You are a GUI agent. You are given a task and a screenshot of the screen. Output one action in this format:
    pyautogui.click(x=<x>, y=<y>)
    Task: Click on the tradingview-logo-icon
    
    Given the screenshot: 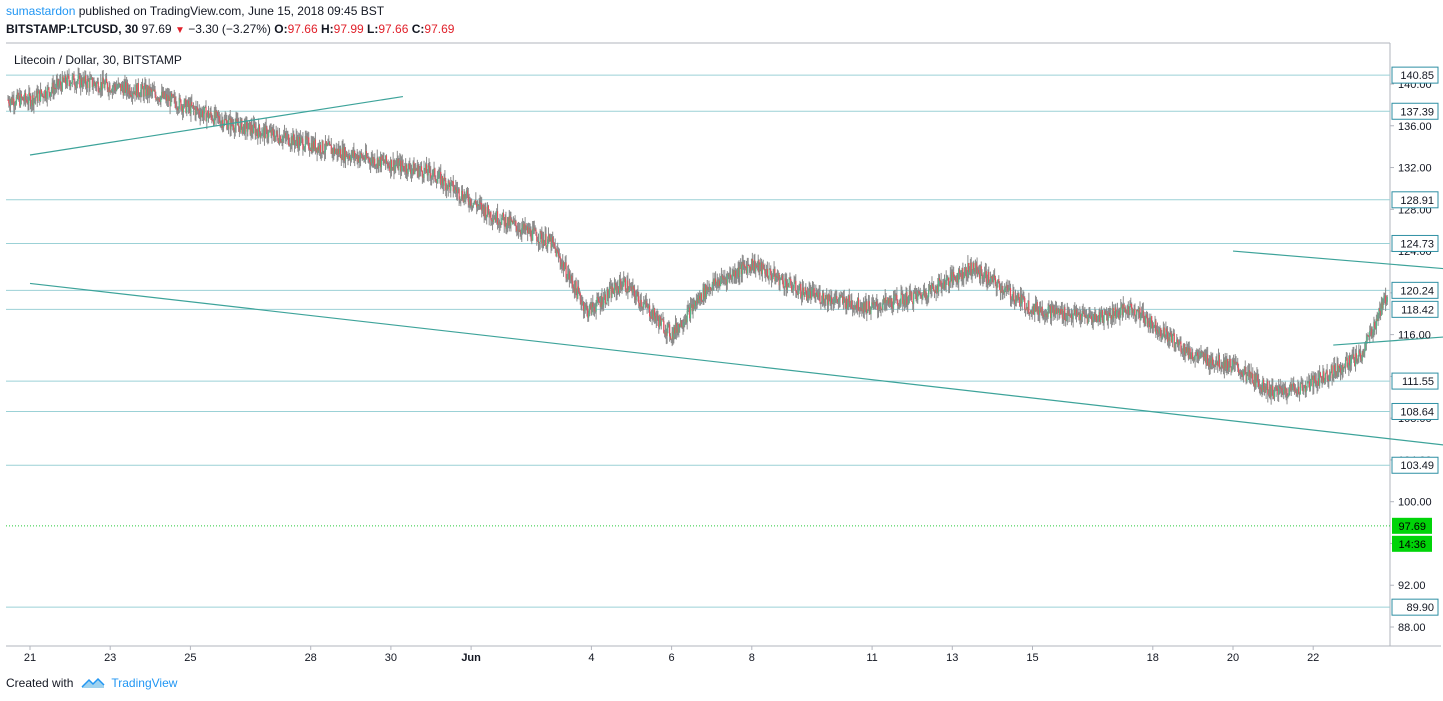 What is the action you would take?
    pyautogui.click(x=93, y=682)
    